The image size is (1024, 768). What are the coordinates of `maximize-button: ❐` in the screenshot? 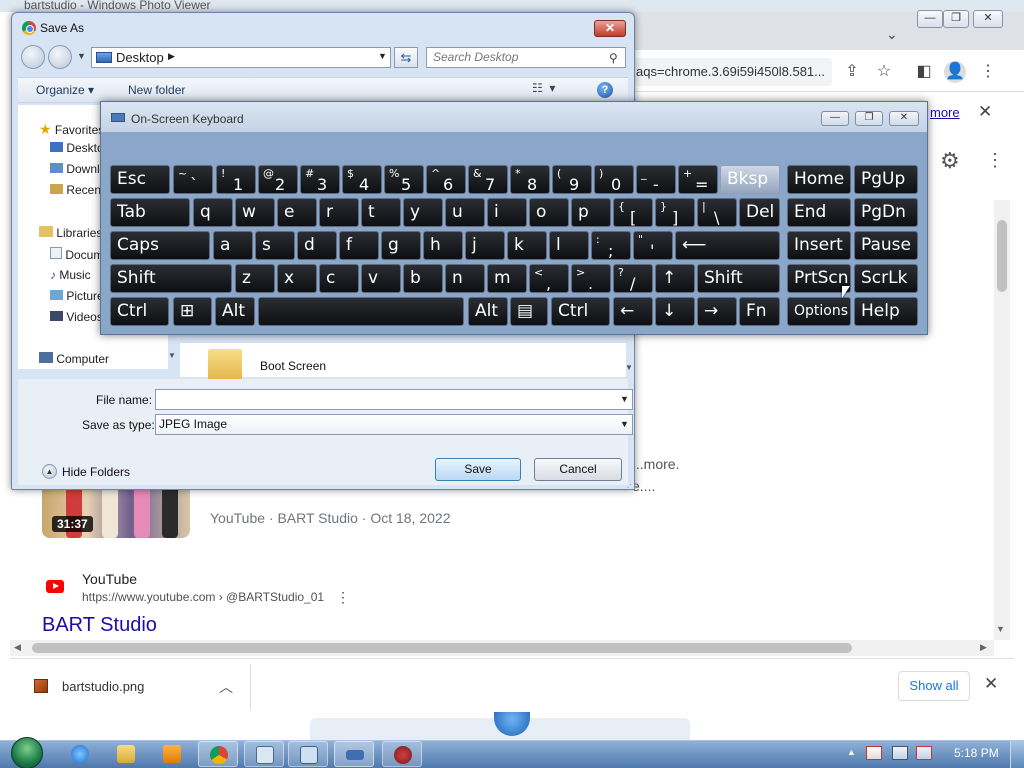 It's located at (956, 19).